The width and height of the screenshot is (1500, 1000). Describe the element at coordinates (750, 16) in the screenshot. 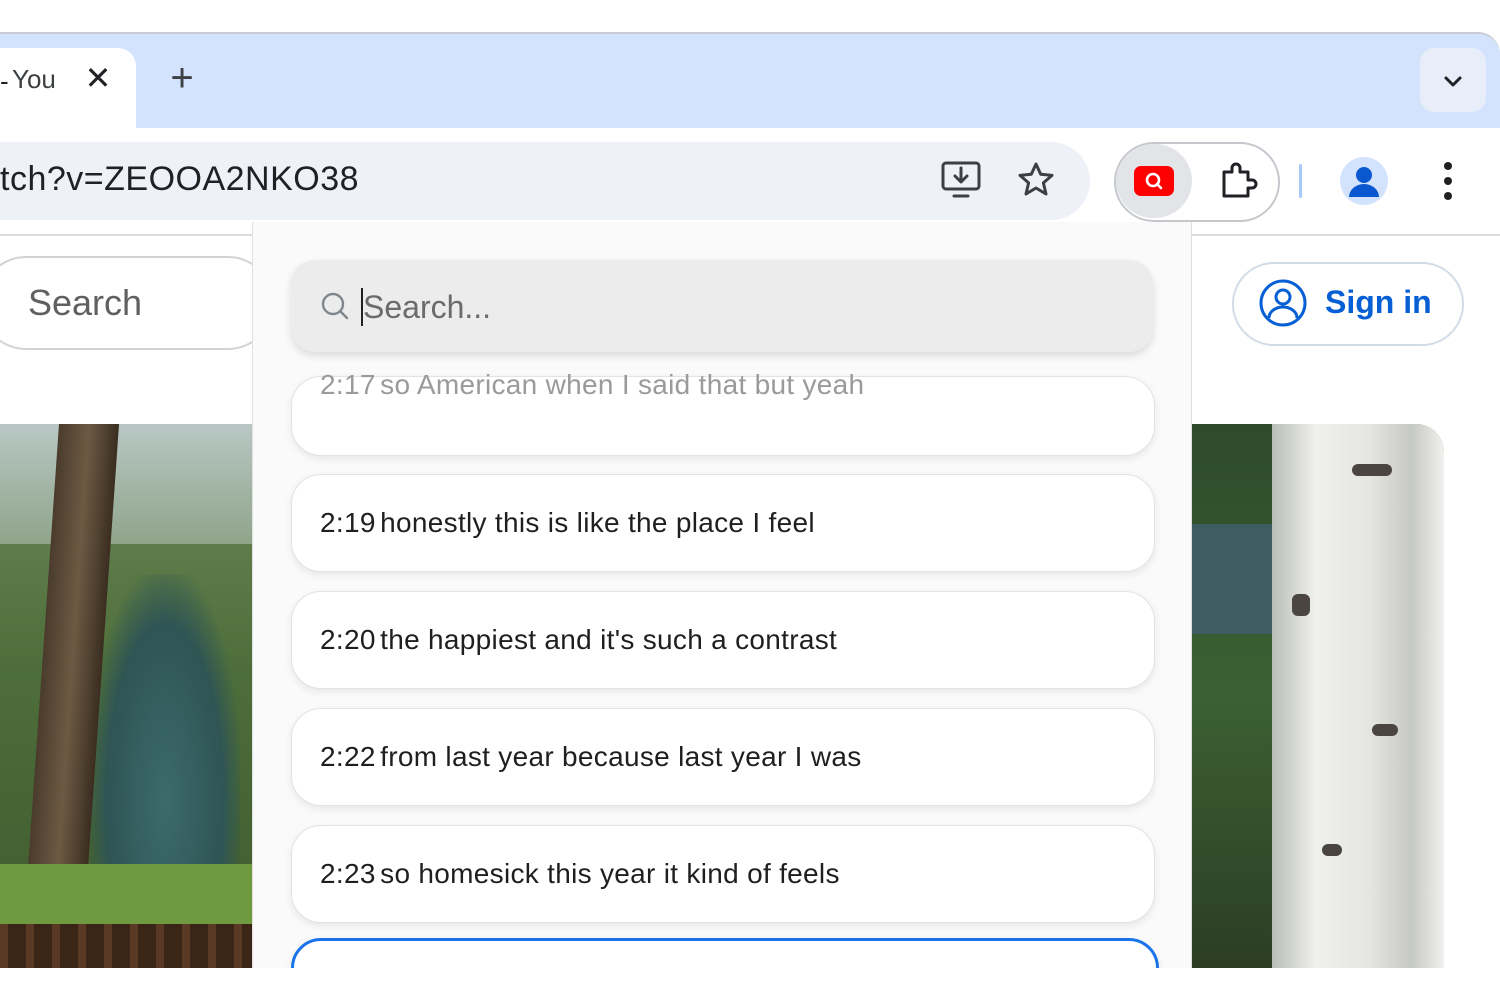

I see `window-top-strip` at that location.